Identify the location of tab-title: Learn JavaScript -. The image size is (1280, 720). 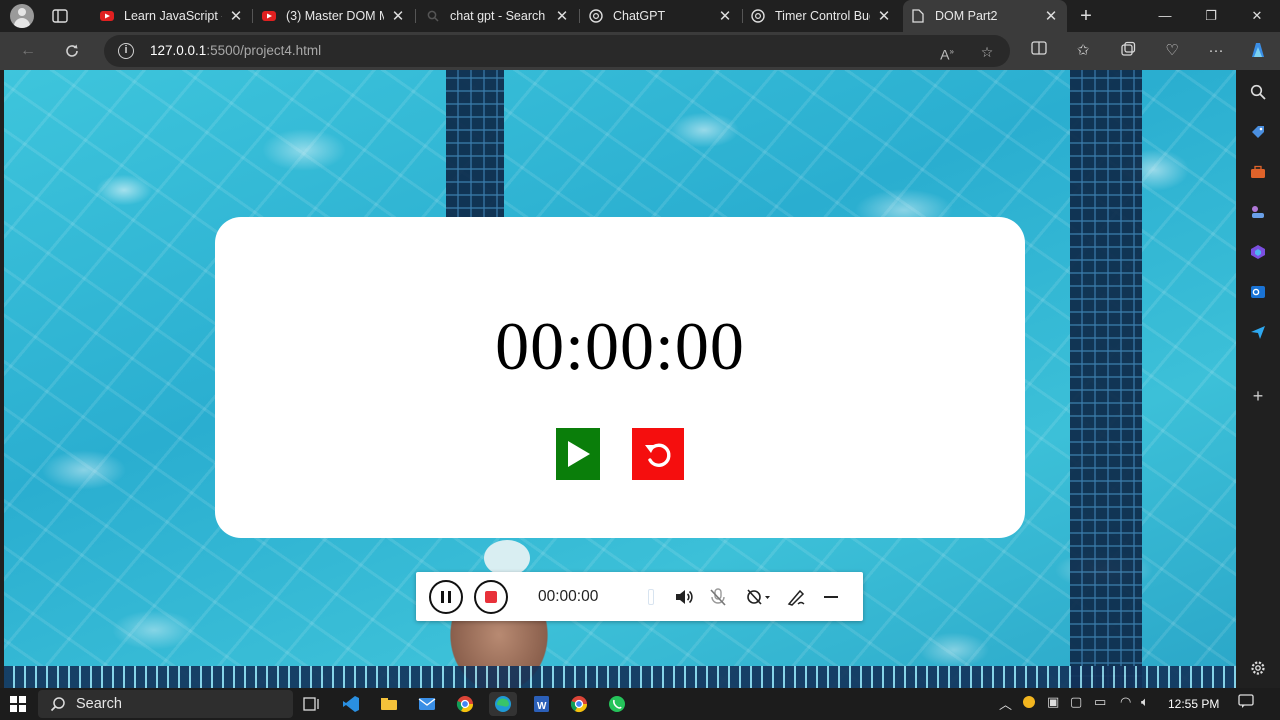
(173, 16).